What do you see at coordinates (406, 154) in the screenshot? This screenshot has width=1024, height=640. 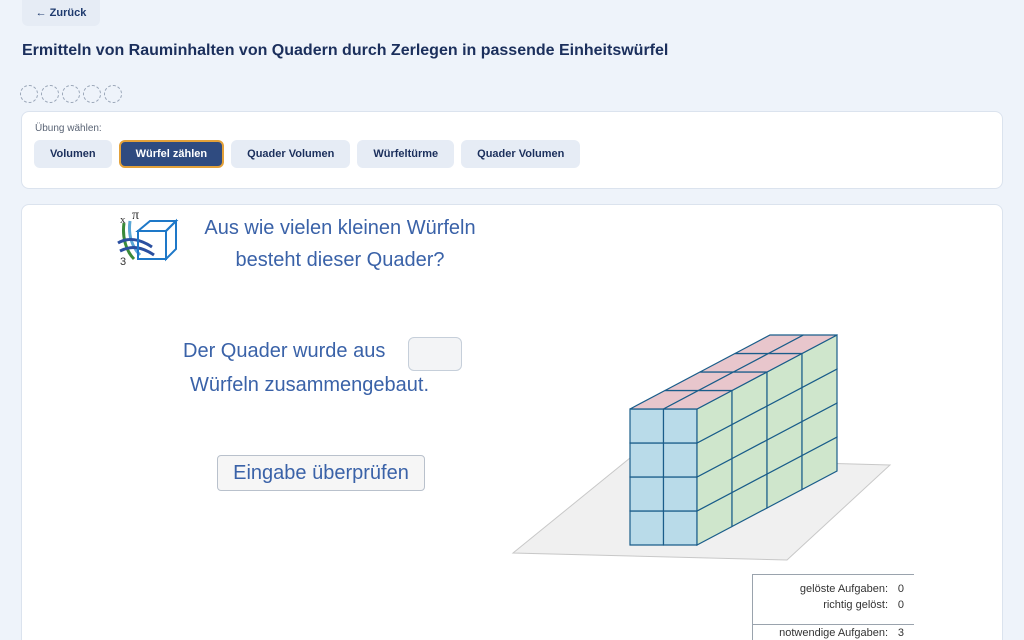 I see `tab-wuerfeltuerme: Würfeltürme` at bounding box center [406, 154].